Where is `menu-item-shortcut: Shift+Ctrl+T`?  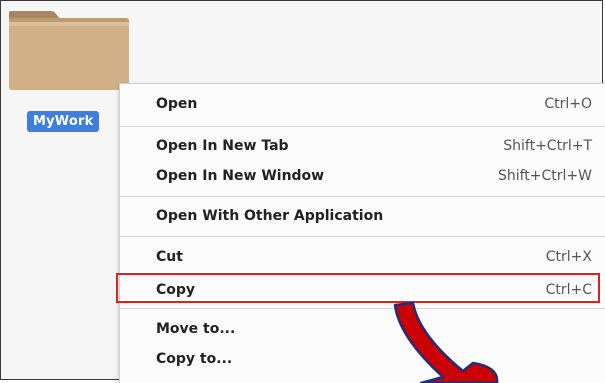
menu-item-shortcut: Shift+Ctrl+T is located at coordinates (547, 146).